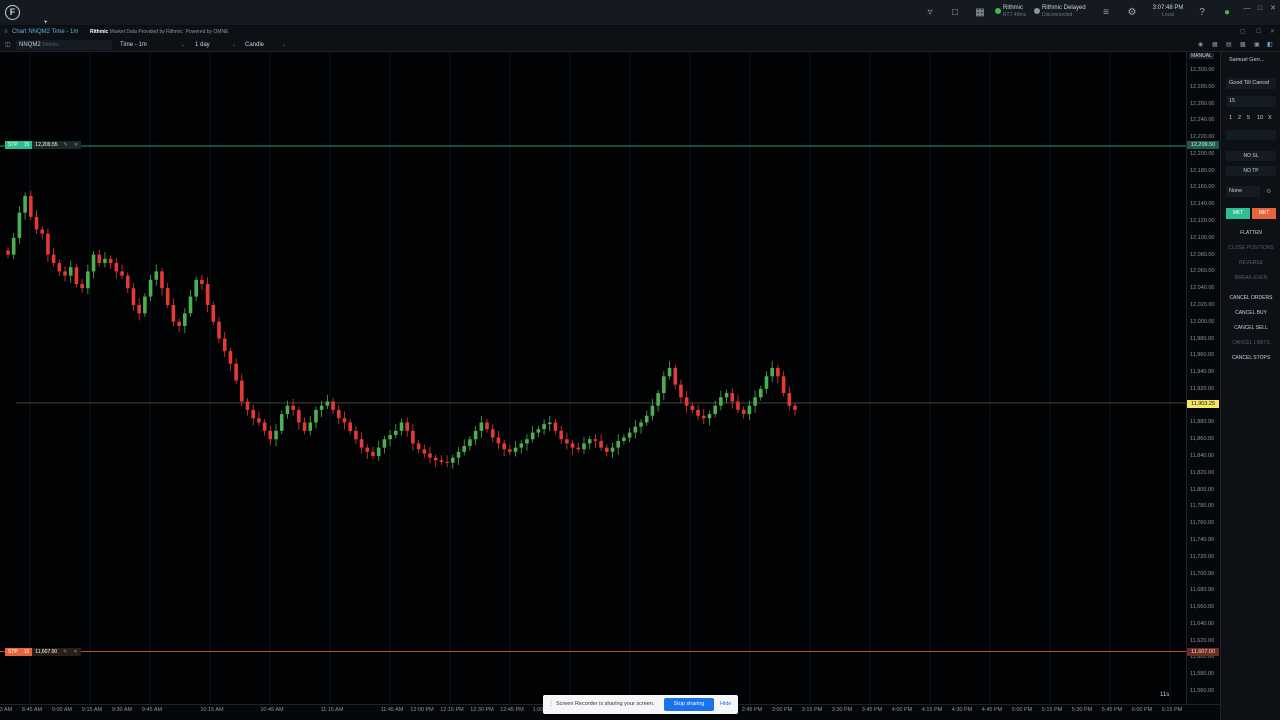 Image resolution: width=1280 pixels, height=720 pixels. I want to click on minimize-icon: —, so click(1247, 9).